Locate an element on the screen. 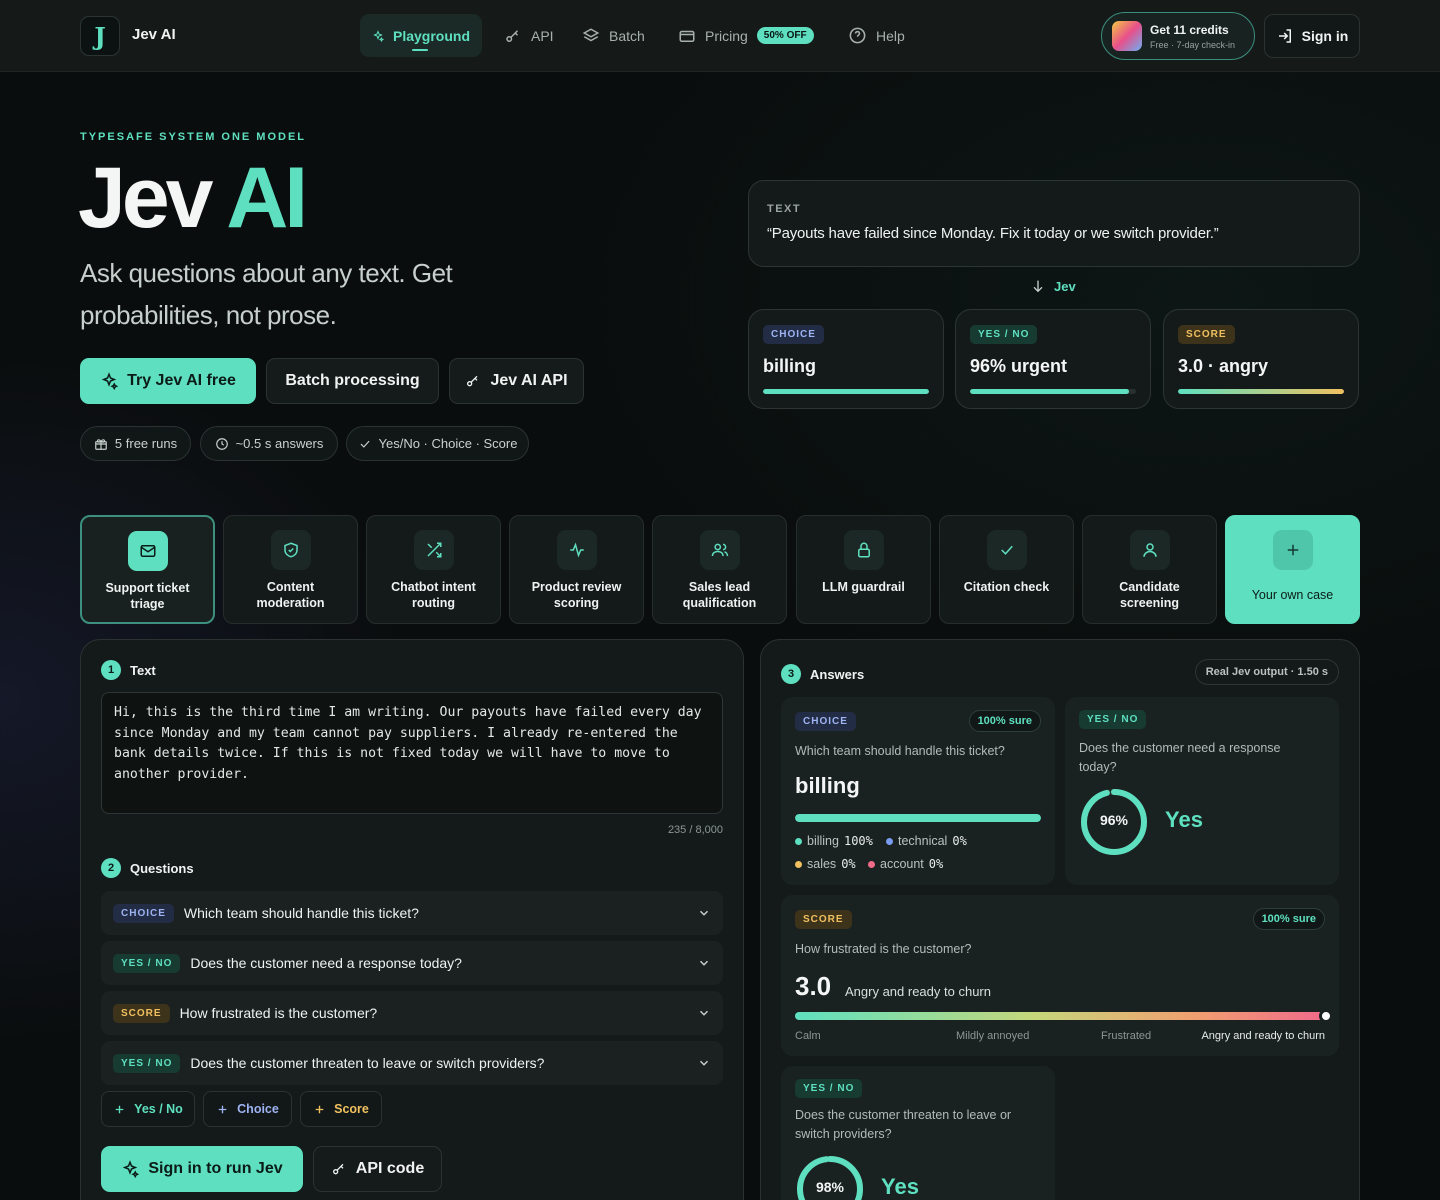  hero-title-main: Jev is located at coordinates (145, 198).